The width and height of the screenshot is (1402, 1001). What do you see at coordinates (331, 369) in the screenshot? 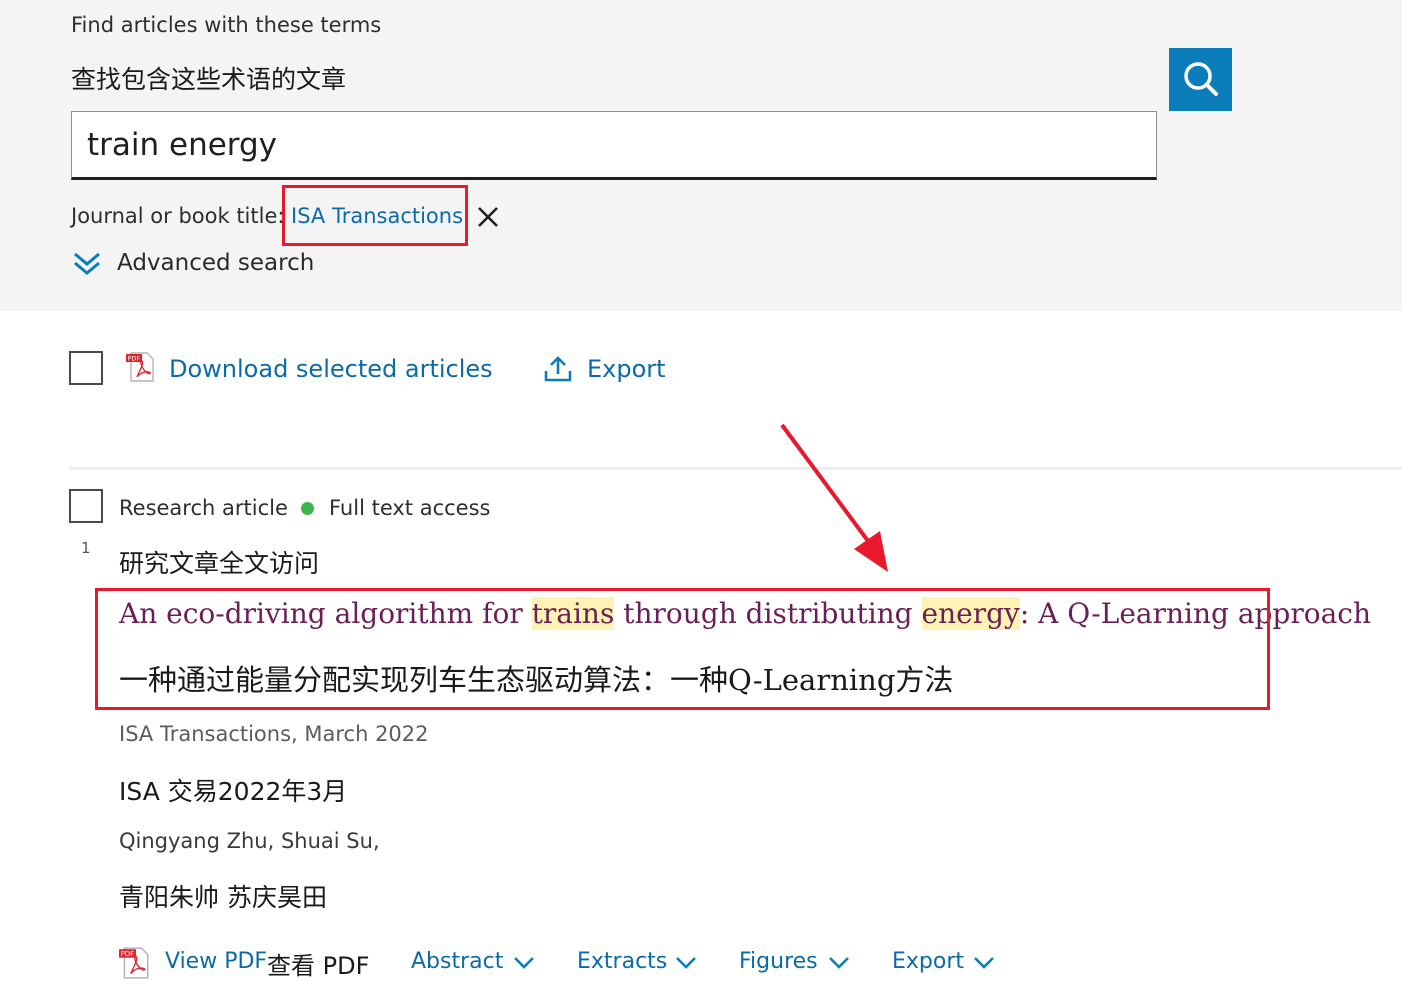
I see `download-selected-button: Download selected articles` at bounding box center [331, 369].